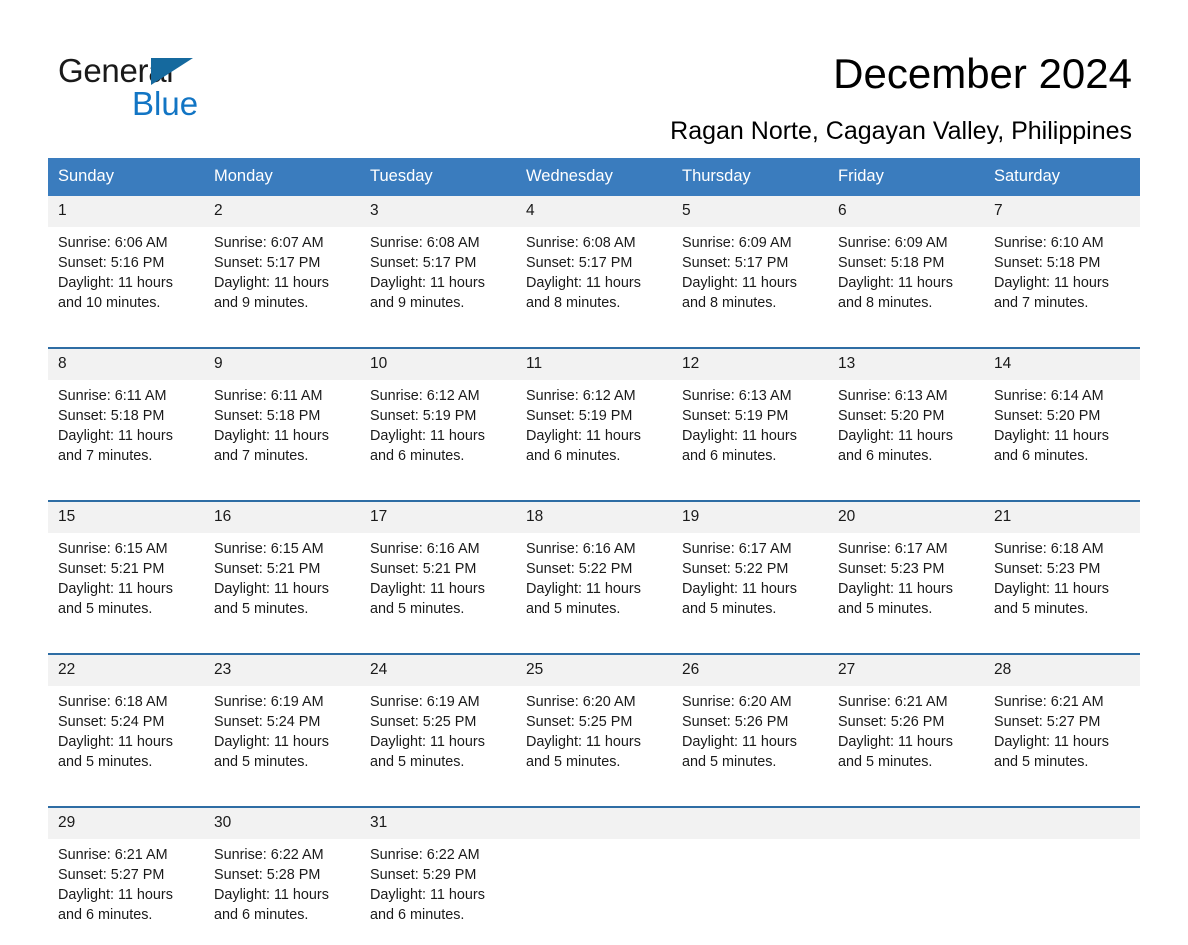 The height and width of the screenshot is (945, 1188). What do you see at coordinates (282, 211) in the screenshot?
I see `day-number-cell: 2` at bounding box center [282, 211].